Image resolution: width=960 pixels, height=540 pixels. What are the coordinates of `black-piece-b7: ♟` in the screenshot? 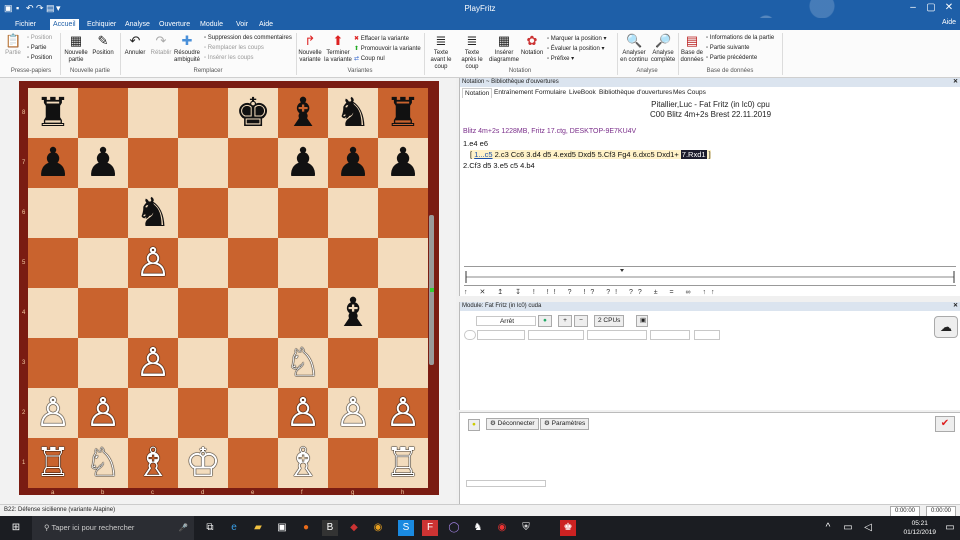 It's located at (103, 163).